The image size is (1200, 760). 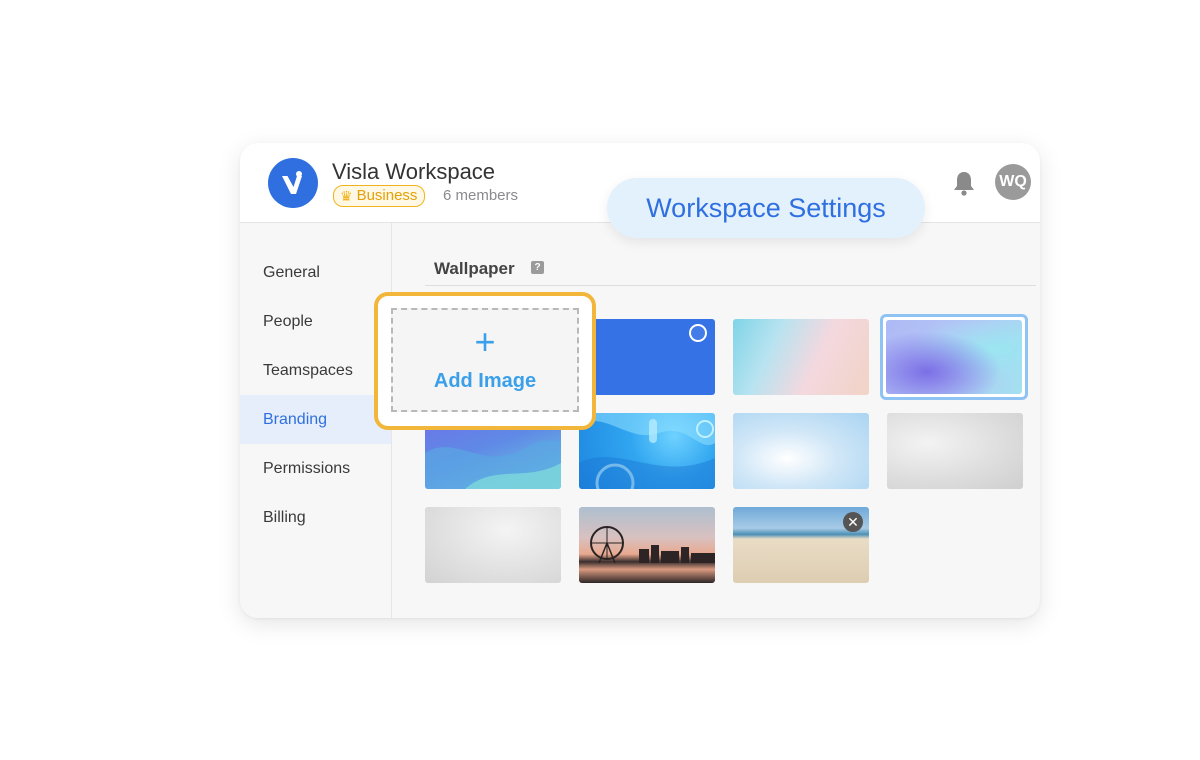 What do you see at coordinates (315, 370) in the screenshot?
I see `sidebar-item-teamspaces: Teamspaces` at bounding box center [315, 370].